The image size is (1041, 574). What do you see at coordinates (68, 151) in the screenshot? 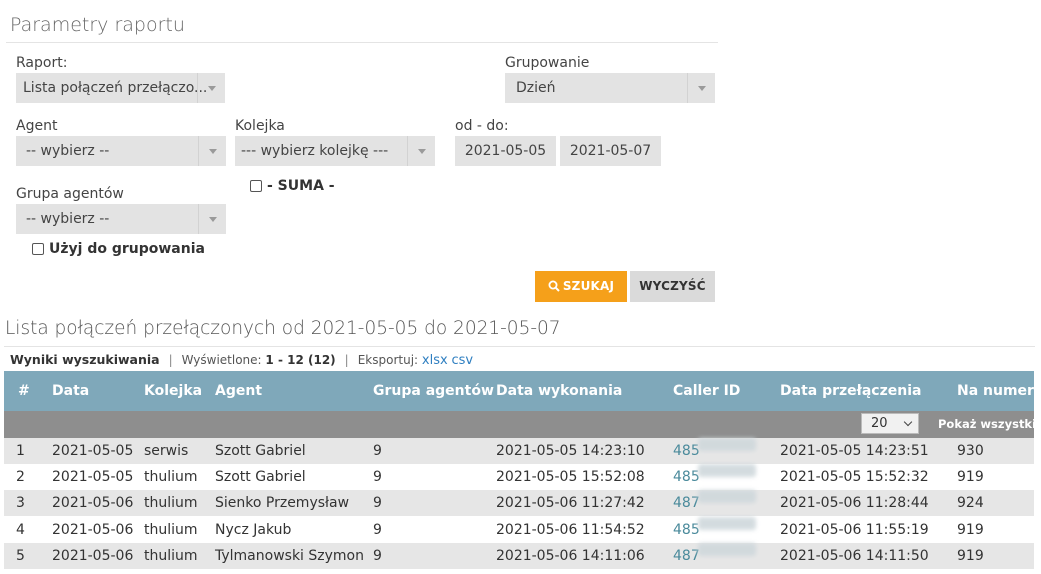
I see `agent-select-value: -- wybierz --` at bounding box center [68, 151].